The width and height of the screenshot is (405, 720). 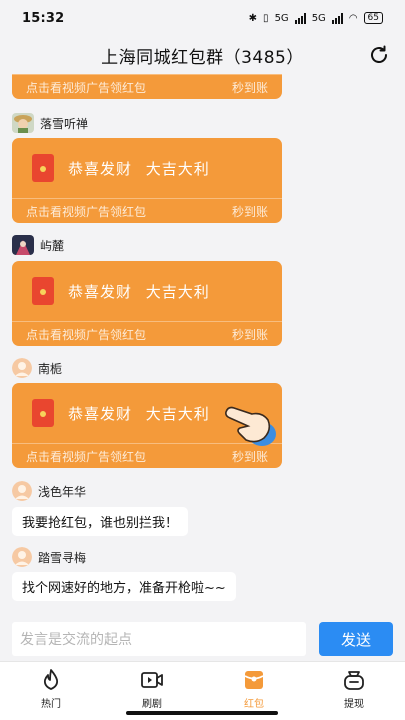 I want to click on tab-label: 提现, so click(x=354, y=704).